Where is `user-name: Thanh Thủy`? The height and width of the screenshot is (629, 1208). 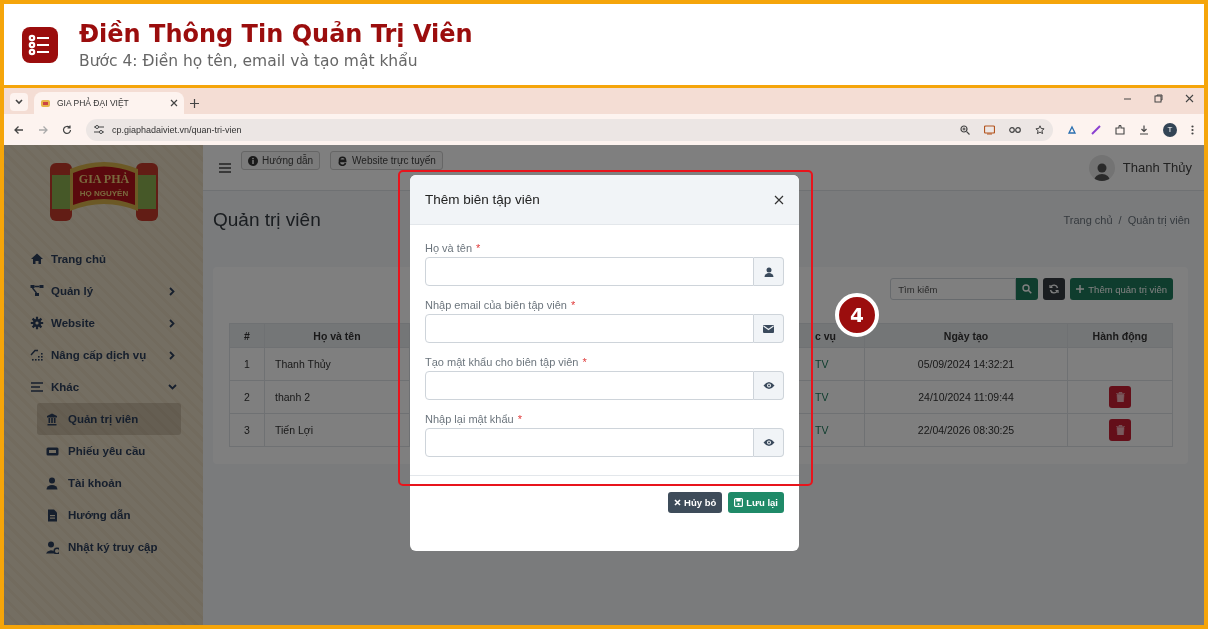 user-name: Thanh Thủy is located at coordinates (1157, 167).